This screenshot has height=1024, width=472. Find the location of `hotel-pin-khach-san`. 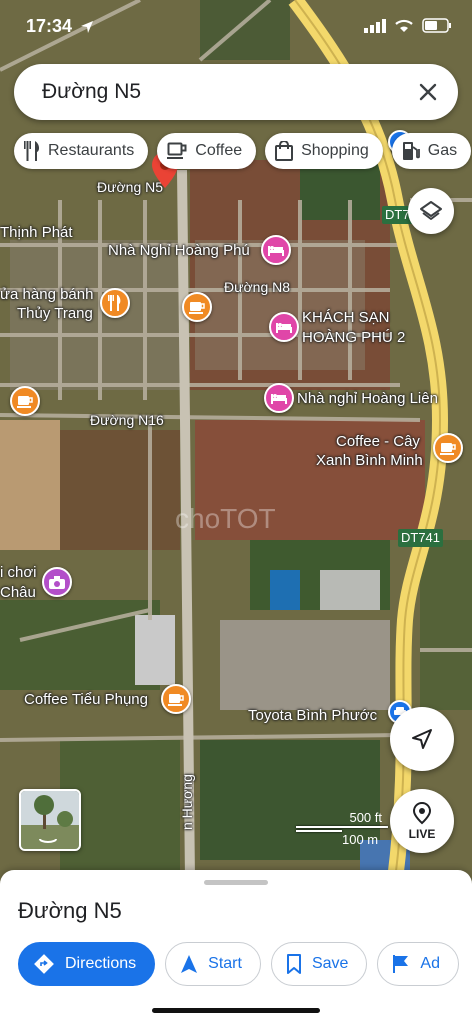

hotel-pin-khach-san is located at coordinates (284, 327).